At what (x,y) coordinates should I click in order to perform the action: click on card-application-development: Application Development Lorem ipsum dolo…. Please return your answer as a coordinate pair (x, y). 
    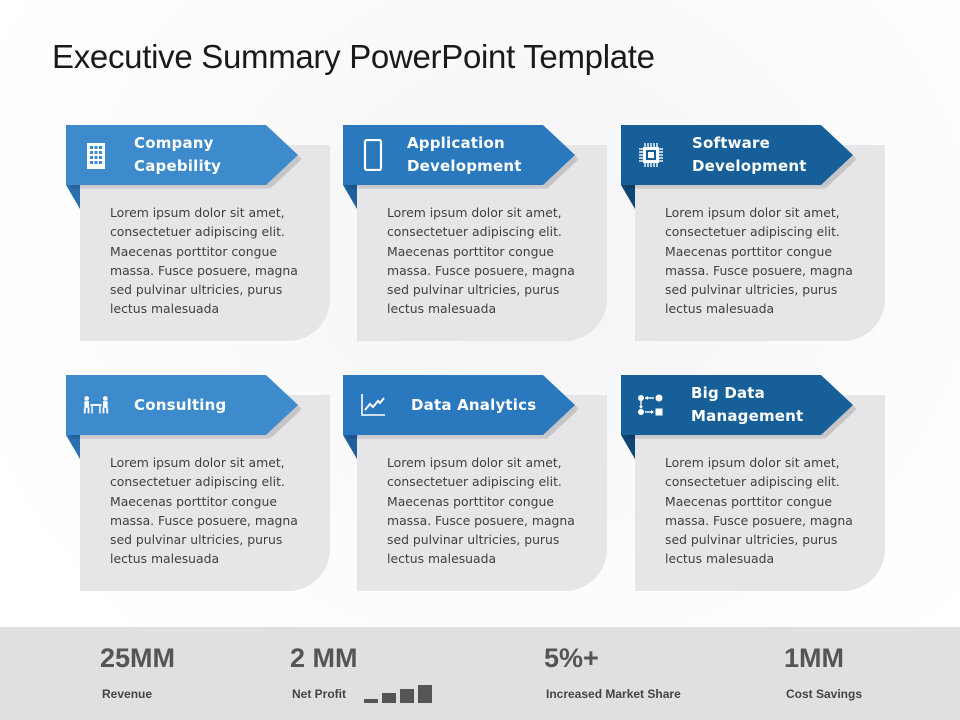
    Looking at the image, I should click on (488, 235).